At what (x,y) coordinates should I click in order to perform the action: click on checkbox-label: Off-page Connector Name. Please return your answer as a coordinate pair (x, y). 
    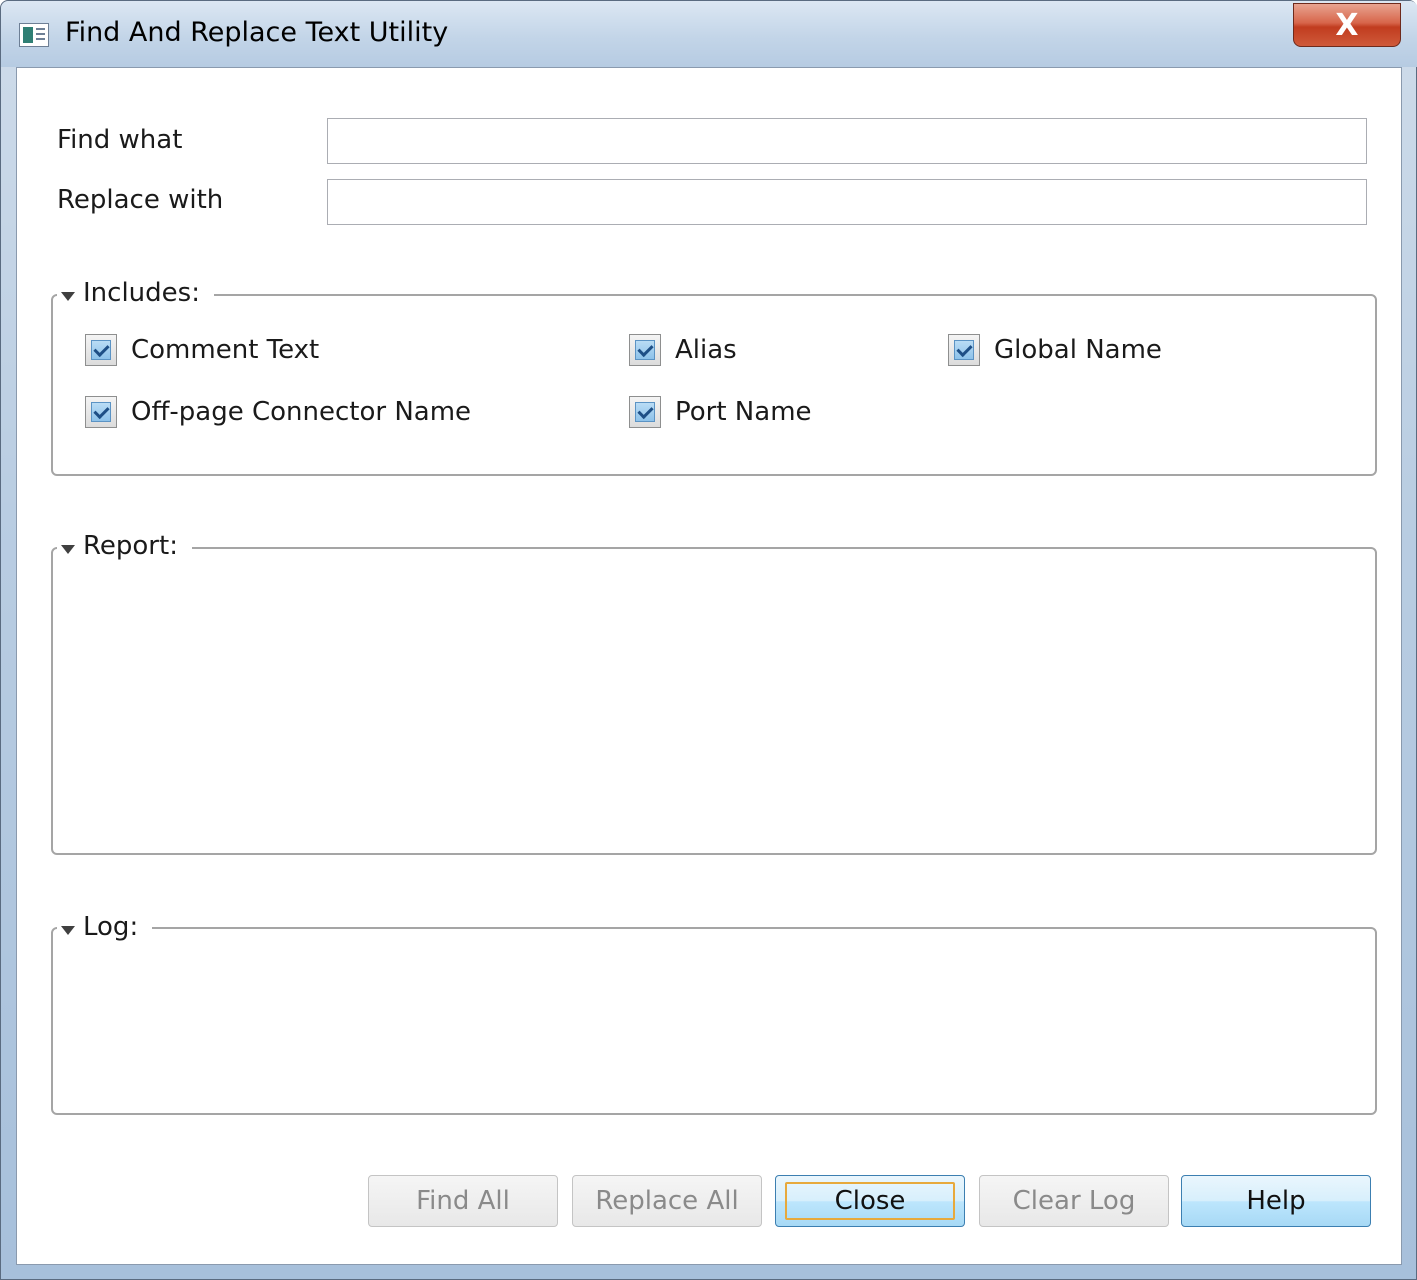
    Looking at the image, I should click on (301, 412).